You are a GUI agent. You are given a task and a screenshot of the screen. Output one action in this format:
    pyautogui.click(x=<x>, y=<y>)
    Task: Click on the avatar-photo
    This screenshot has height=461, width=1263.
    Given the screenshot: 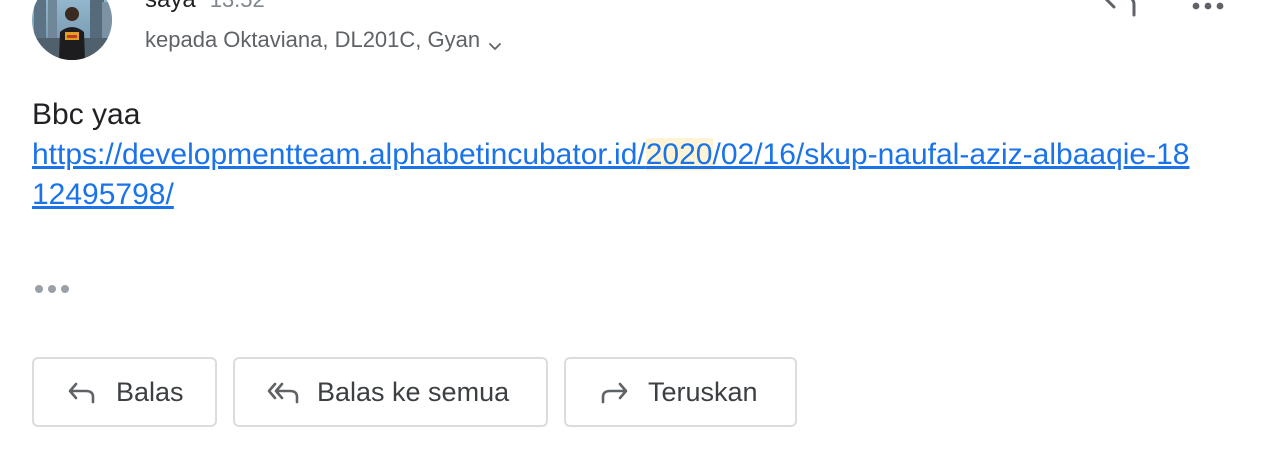 What is the action you would take?
    pyautogui.click(x=72, y=30)
    